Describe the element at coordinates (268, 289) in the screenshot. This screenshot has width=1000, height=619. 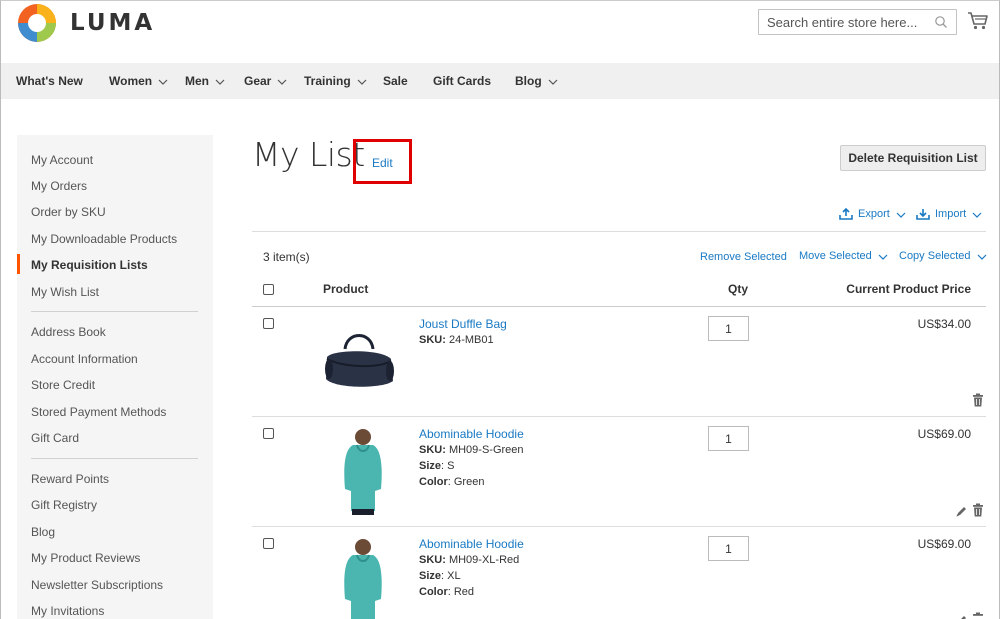
I see `select-all-checkbox` at that location.